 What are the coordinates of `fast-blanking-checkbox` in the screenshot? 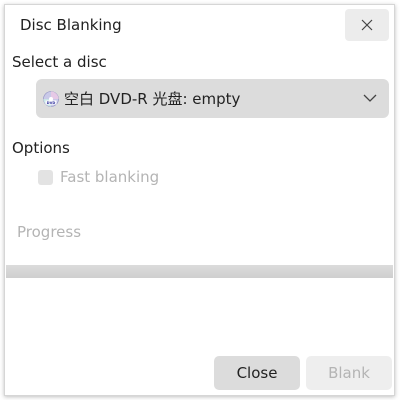 It's located at (45, 177).